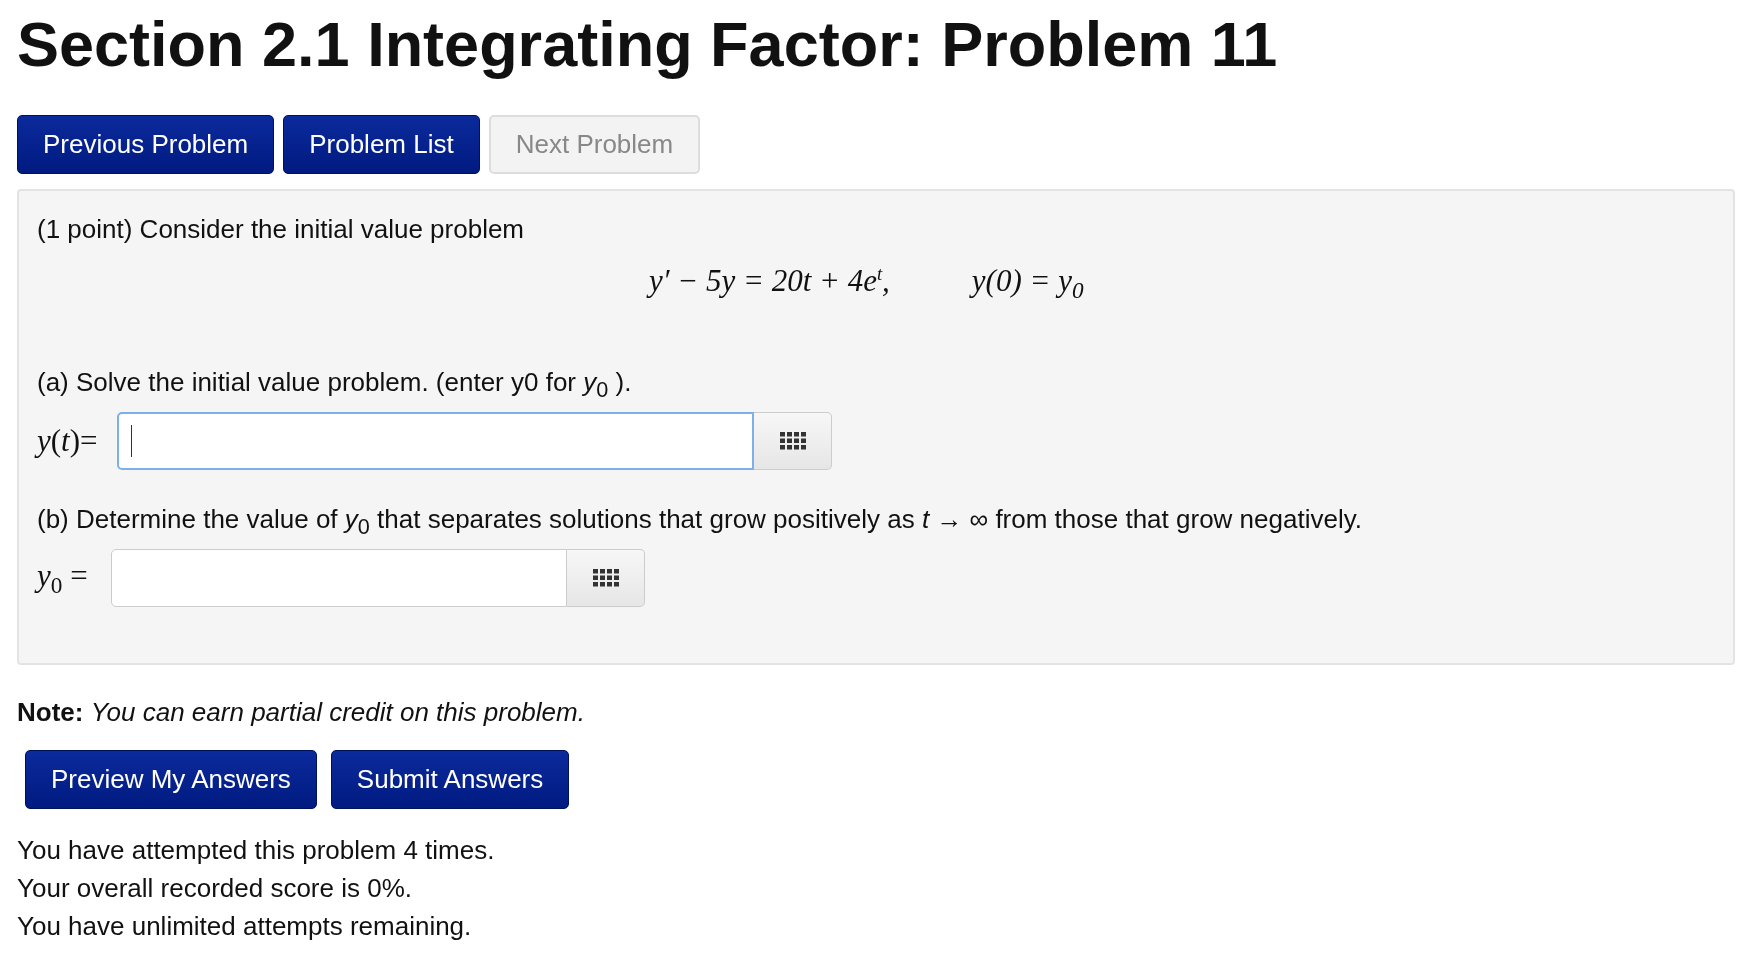 The height and width of the screenshot is (962, 1764). What do you see at coordinates (700, 522) in the screenshot?
I see `question-text: (b) Determine the value of y$_{0}$ that separates solutions that grow positively as t → ∞ from those that grow negatively.` at bounding box center [700, 522].